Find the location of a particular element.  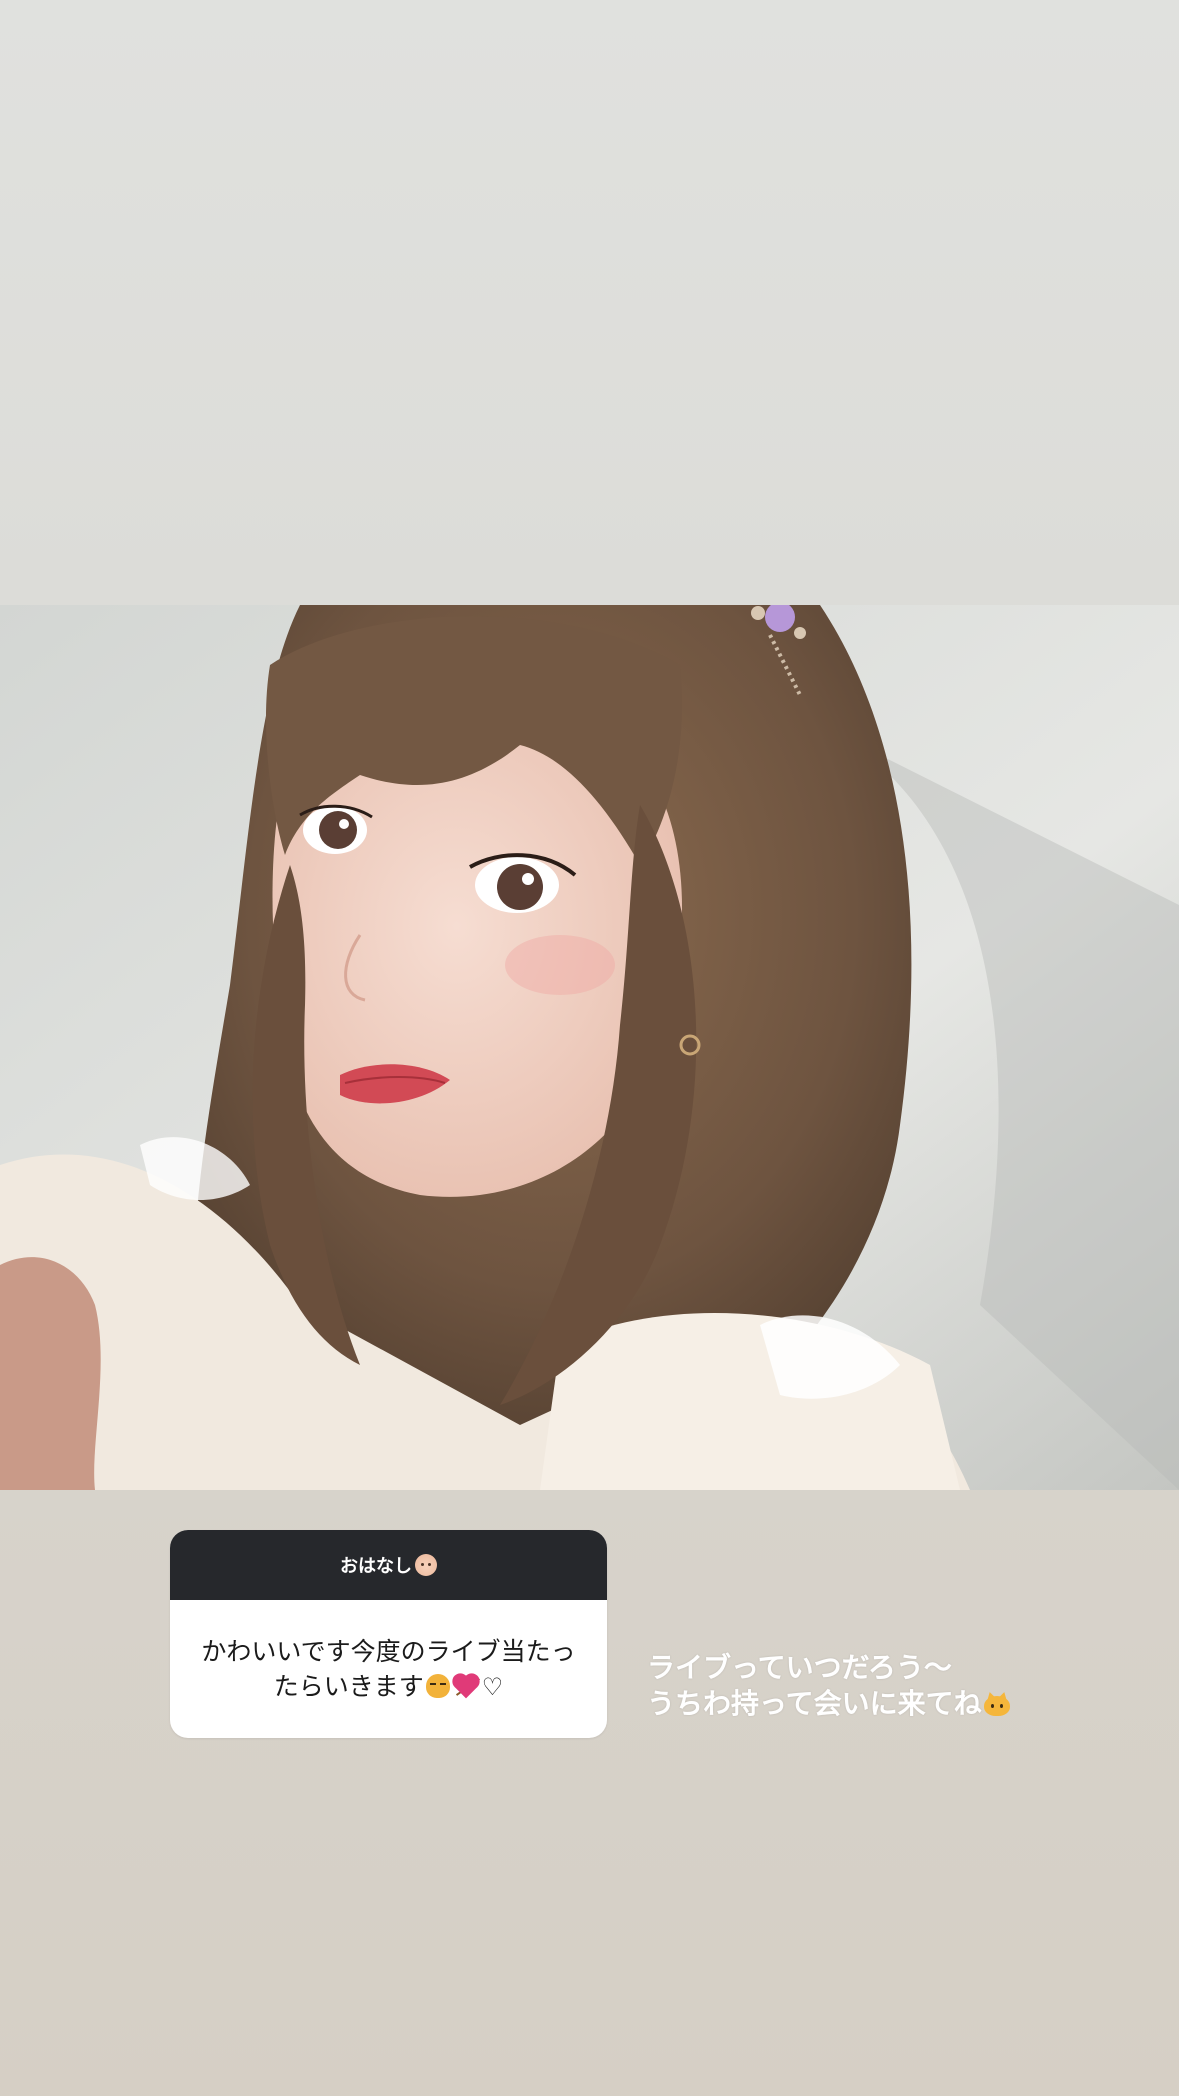

answer-line-2: うちわ持って会いに来てね is located at coordinates (814, 1703).